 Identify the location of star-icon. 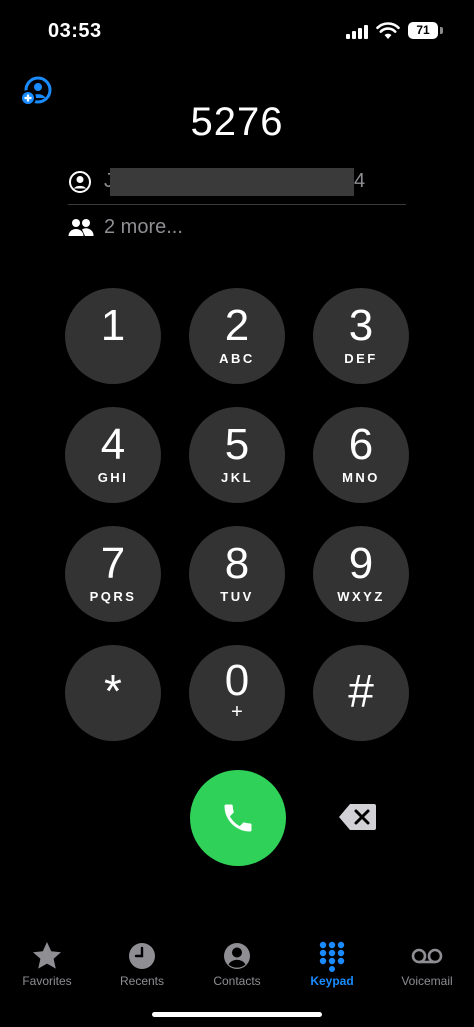
(47, 955).